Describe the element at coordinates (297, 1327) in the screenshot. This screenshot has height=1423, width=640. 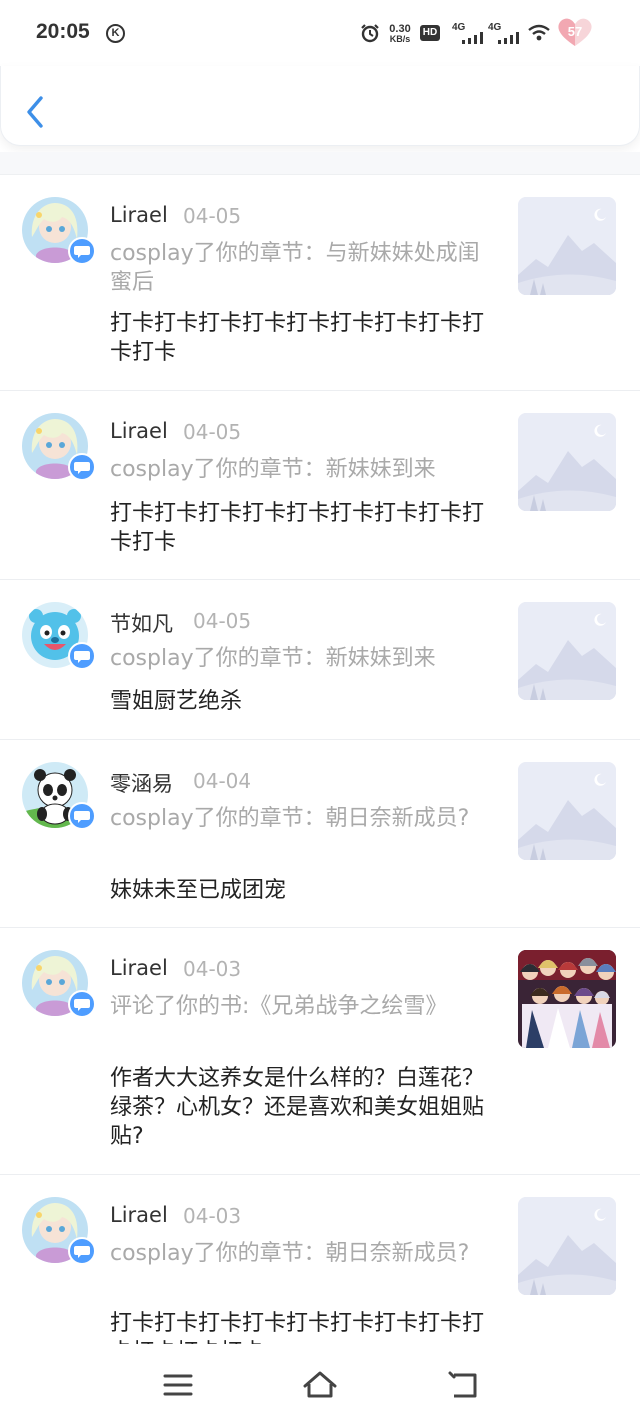
I see `comment-content: 打卡打卡打卡打卡打卡打卡打卡打卡打卡打卡打卡打卡` at that location.